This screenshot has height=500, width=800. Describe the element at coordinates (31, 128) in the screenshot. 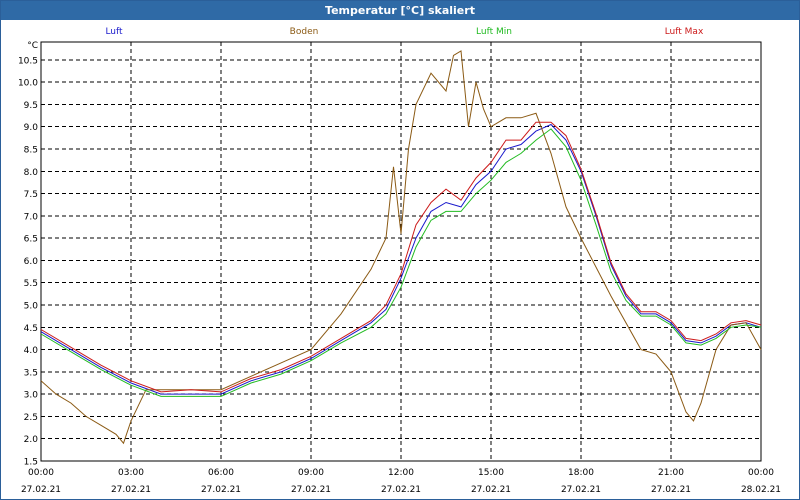

I see `y-tick-label: 9.0` at that location.